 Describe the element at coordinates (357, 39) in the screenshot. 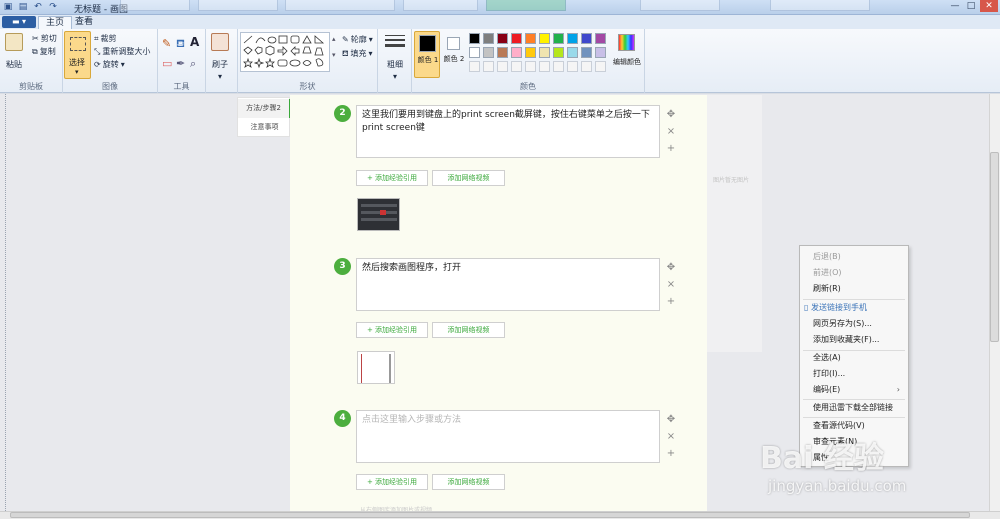

I see `outline-button: ✎ 轮廓 ▾` at that location.